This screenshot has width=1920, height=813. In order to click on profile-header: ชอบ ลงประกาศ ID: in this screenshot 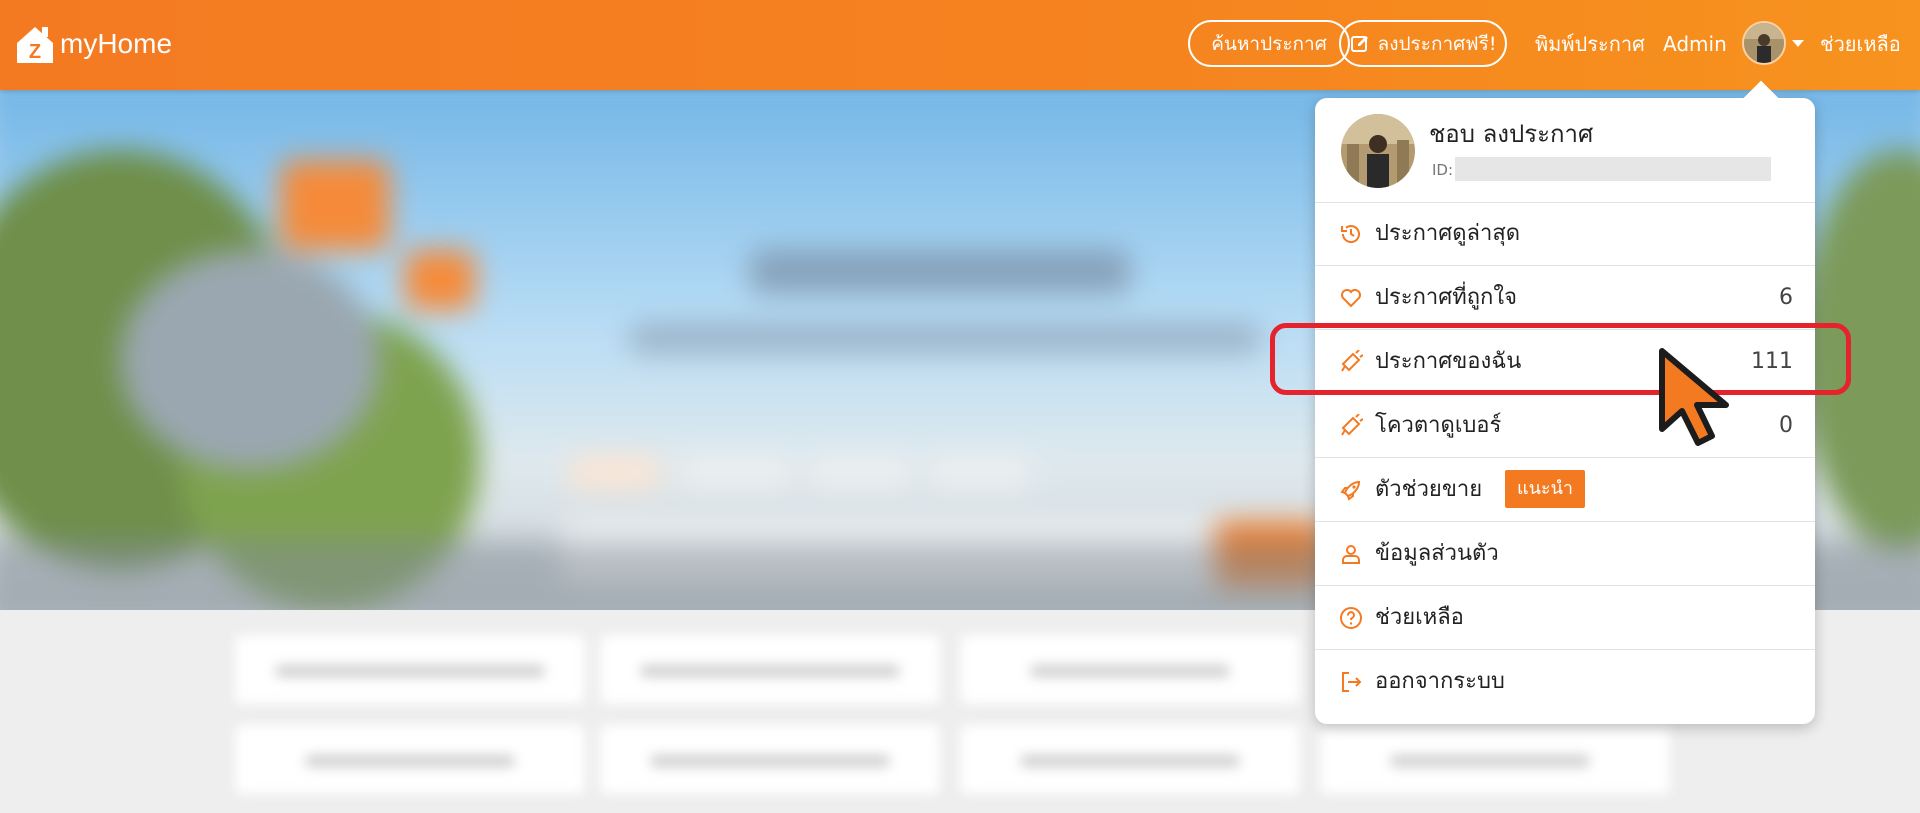, I will do `click(1565, 150)`.